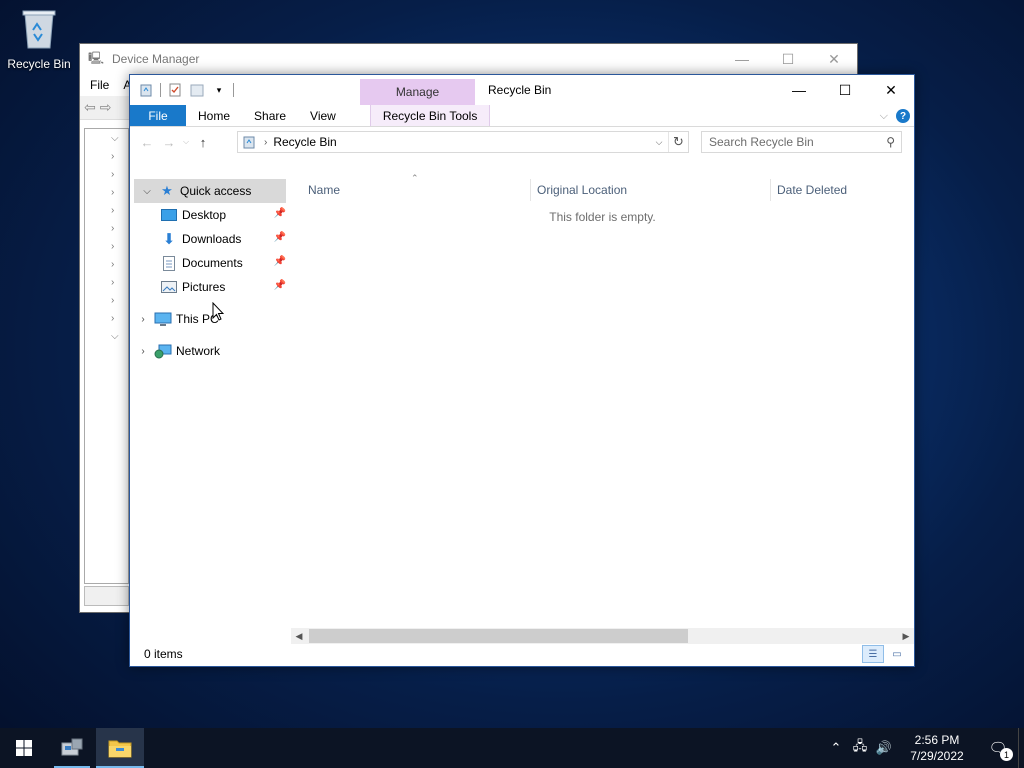 The width and height of the screenshot is (1024, 768). What do you see at coordinates (214, 115) in the screenshot?
I see `tab-home: Home` at bounding box center [214, 115].